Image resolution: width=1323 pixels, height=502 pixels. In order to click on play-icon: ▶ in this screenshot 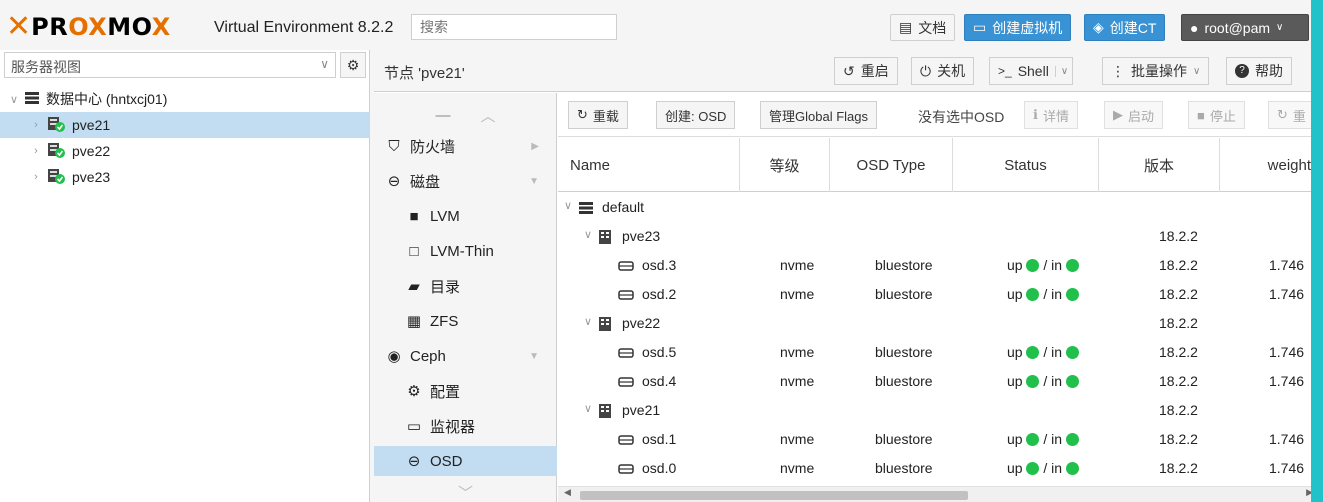, I will do `click(1118, 114)`.